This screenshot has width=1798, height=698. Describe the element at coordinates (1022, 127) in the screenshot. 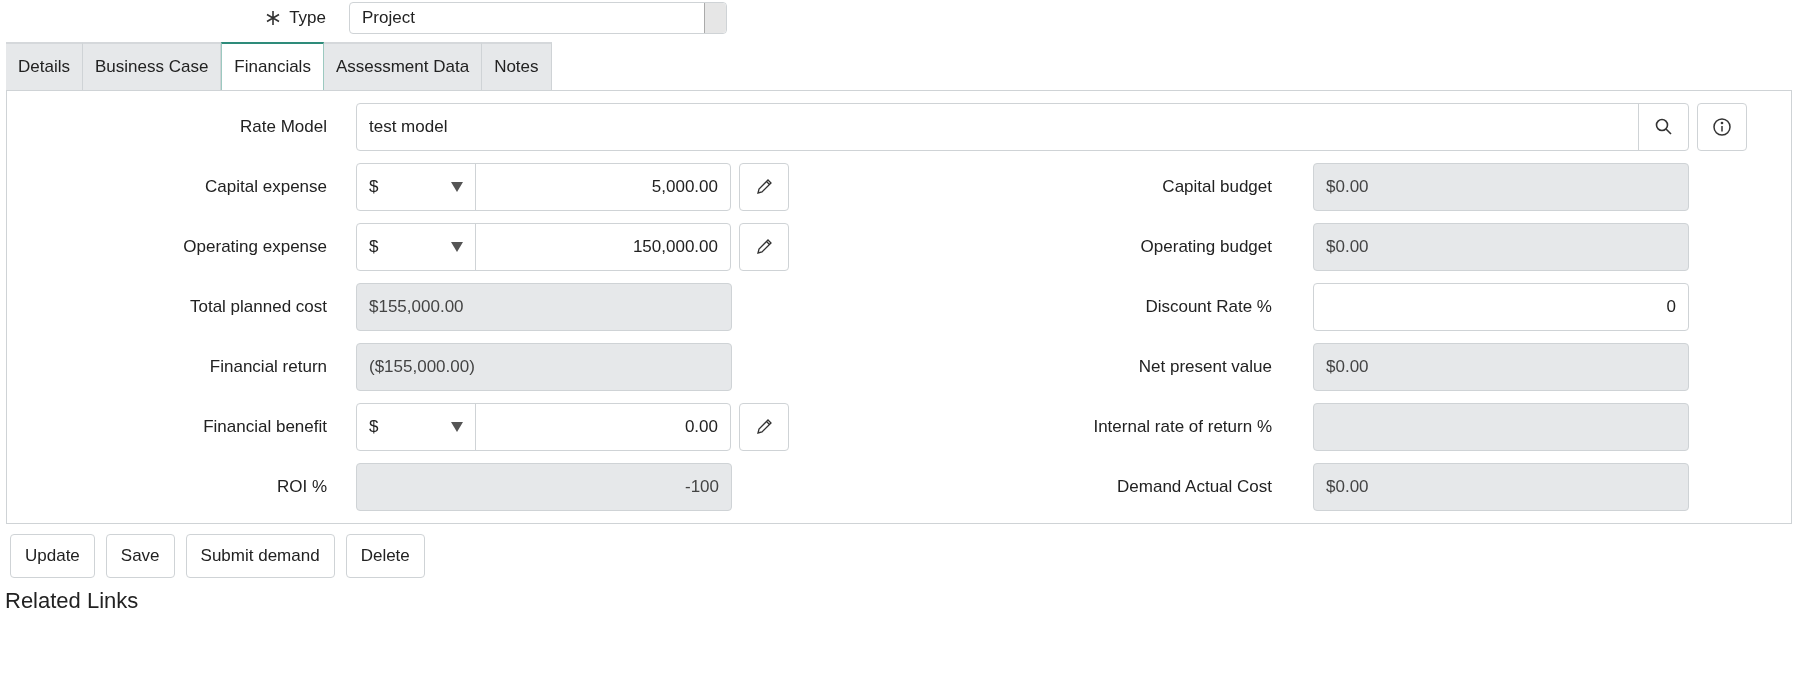

I see `reference-field: test model` at that location.